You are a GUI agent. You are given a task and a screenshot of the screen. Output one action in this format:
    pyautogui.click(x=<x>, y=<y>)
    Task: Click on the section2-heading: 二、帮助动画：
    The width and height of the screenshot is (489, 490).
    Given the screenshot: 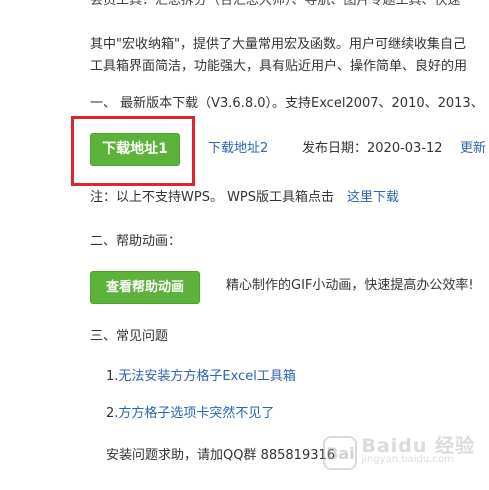 What is the action you would take?
    pyautogui.click(x=136, y=241)
    